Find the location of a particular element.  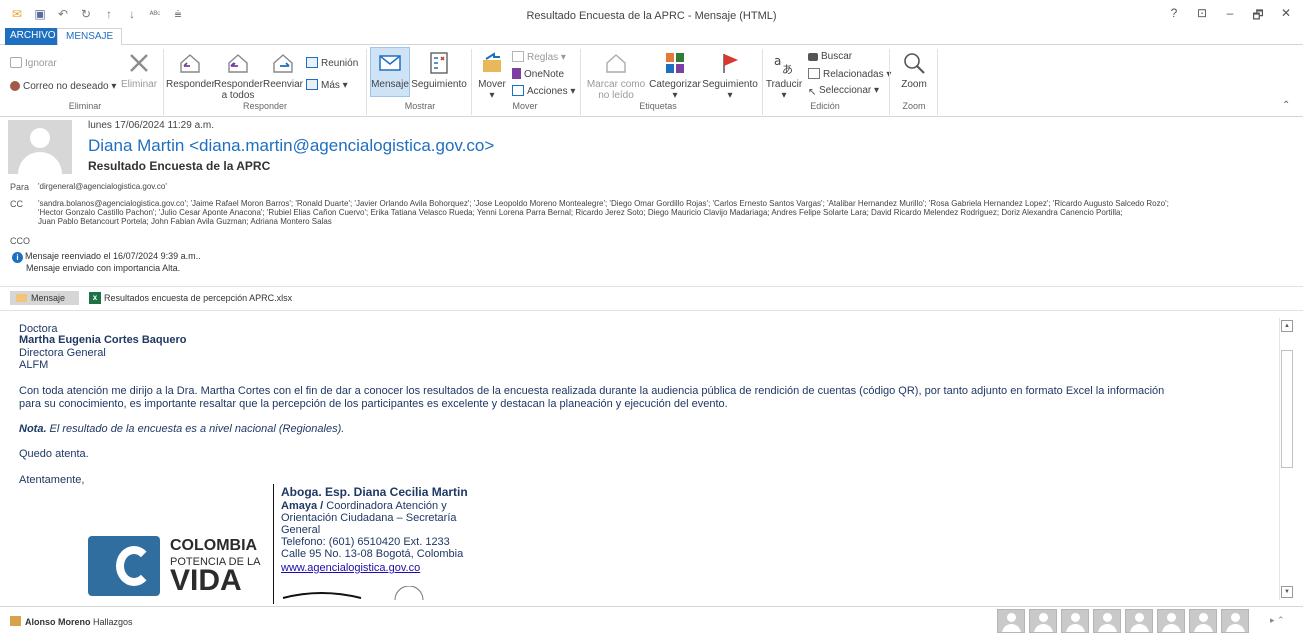

more-icon is located at coordinates (312, 84).